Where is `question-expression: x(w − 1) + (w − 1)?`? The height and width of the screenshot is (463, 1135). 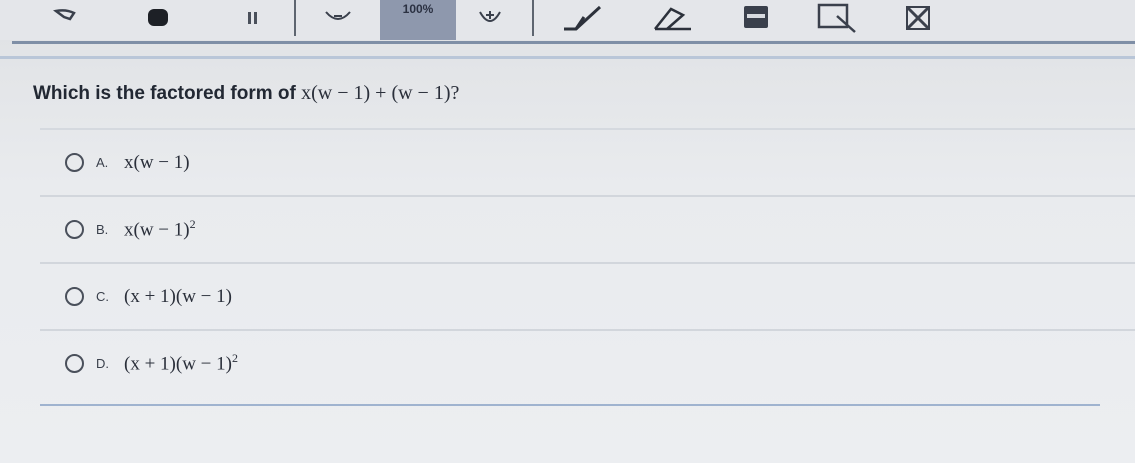 question-expression: x(w − 1) + (w − 1)? is located at coordinates (380, 93).